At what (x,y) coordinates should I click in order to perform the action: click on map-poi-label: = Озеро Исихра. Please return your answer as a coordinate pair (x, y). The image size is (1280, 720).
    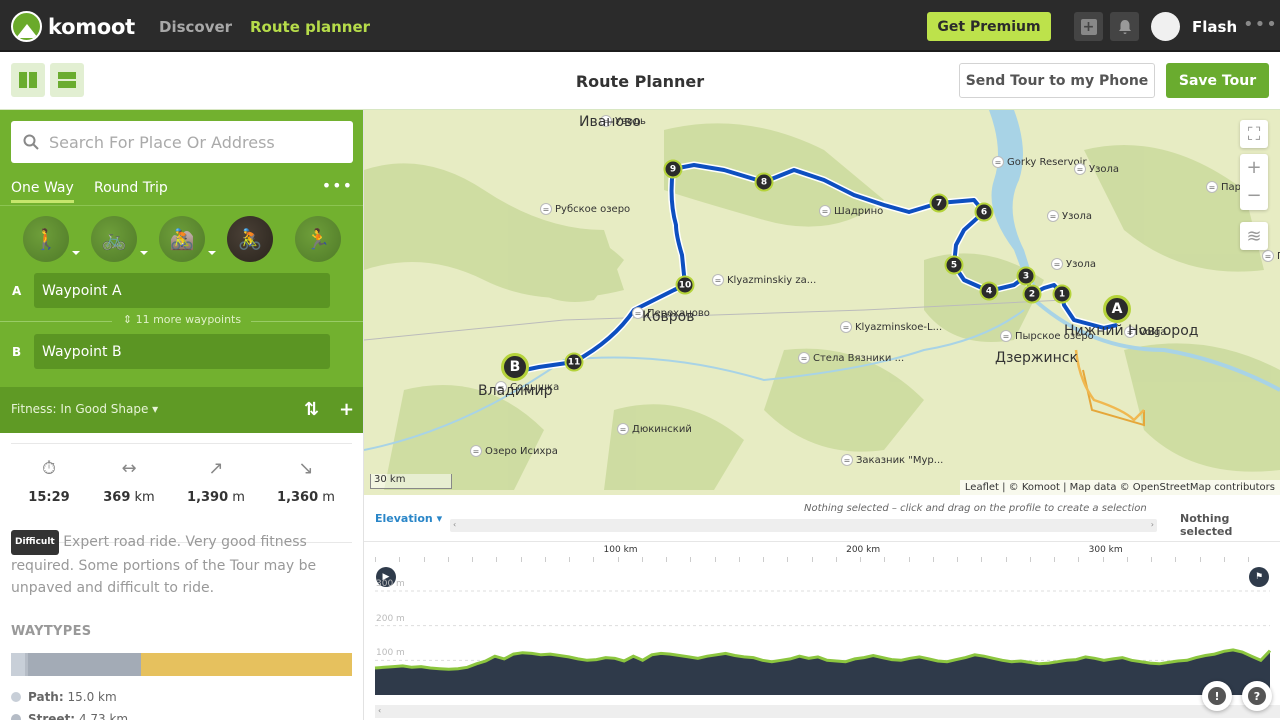
    Looking at the image, I should click on (514, 451).